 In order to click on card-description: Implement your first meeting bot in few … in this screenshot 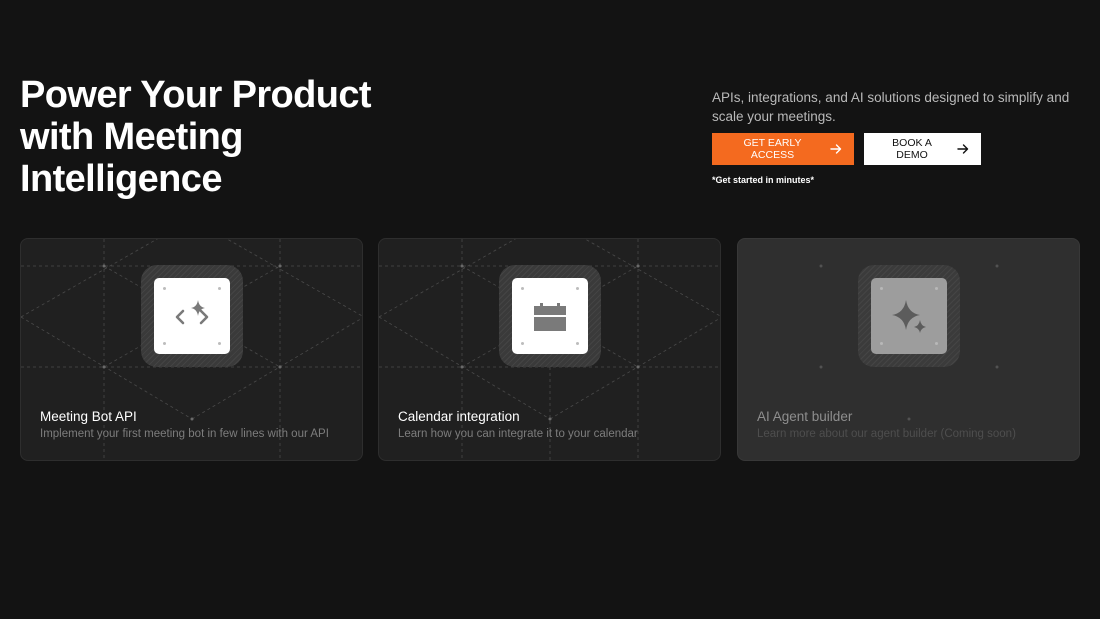, I will do `click(184, 434)`.